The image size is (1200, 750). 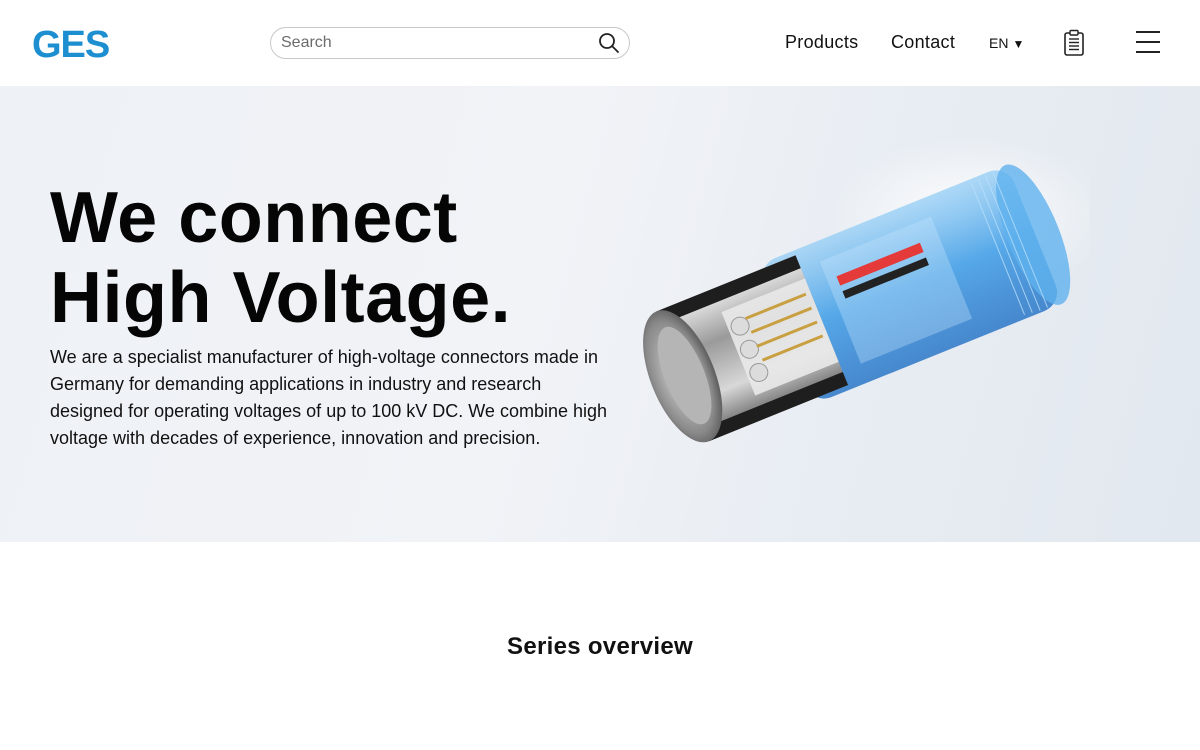 I want to click on search-box, so click(x=450, y=43).